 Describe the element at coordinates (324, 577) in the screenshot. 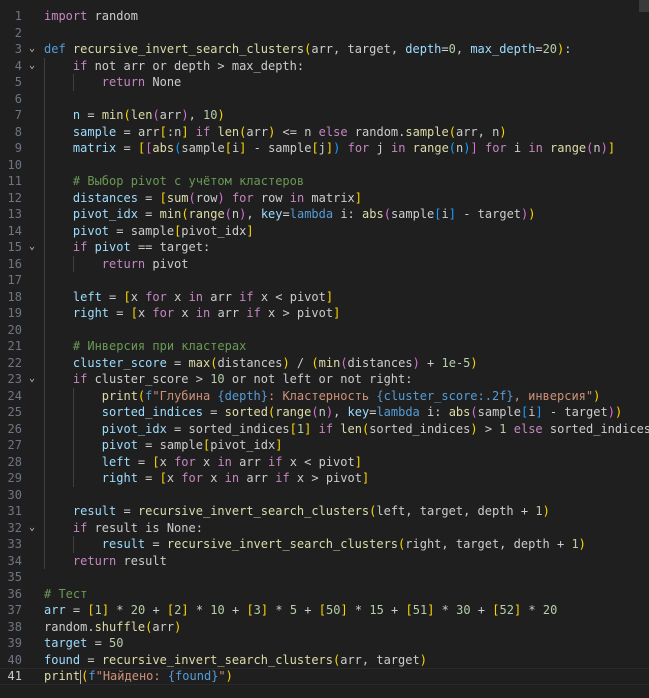

I see `code-line: 35` at that location.